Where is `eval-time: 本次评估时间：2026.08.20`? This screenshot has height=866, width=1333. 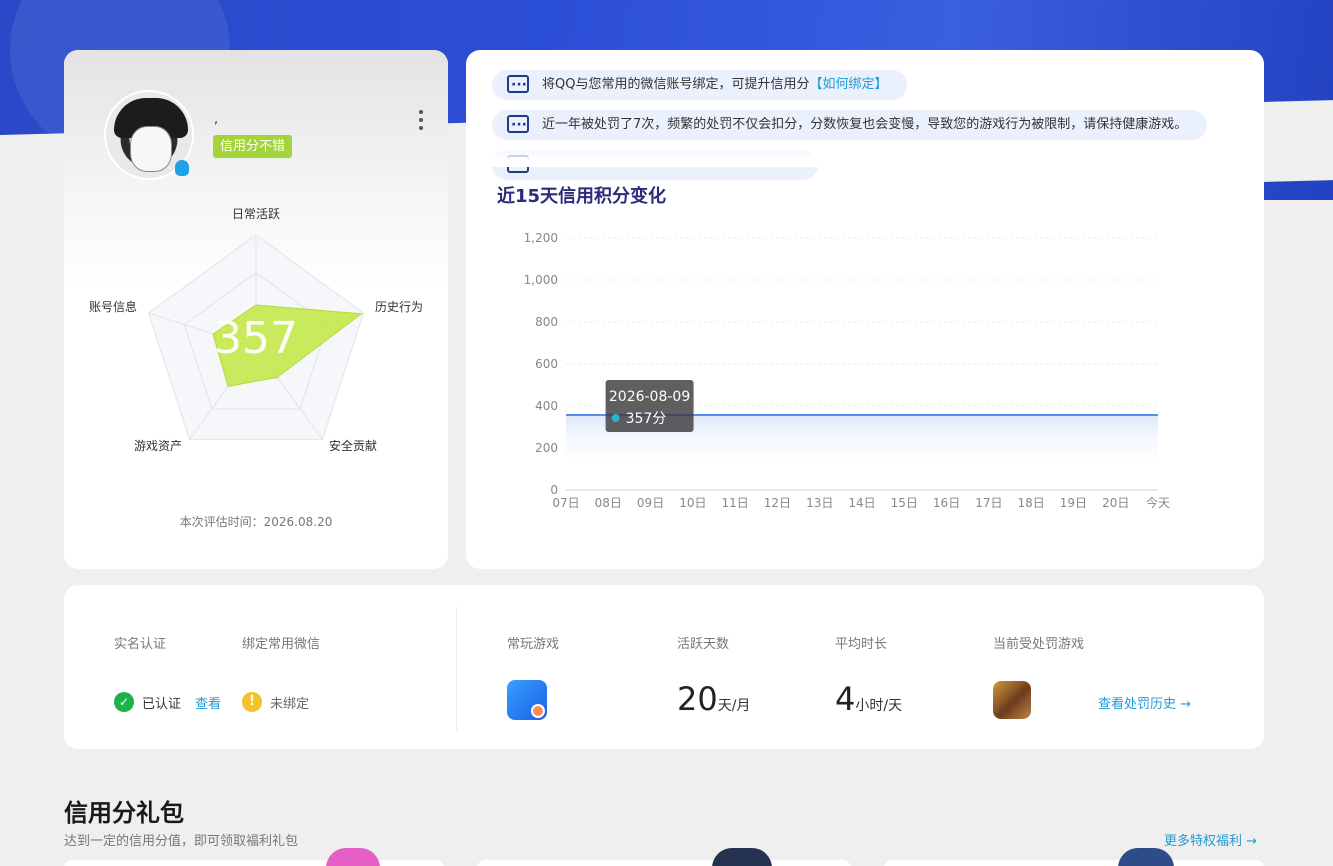
eval-time: 本次评估时间：2026.08.20 is located at coordinates (256, 521).